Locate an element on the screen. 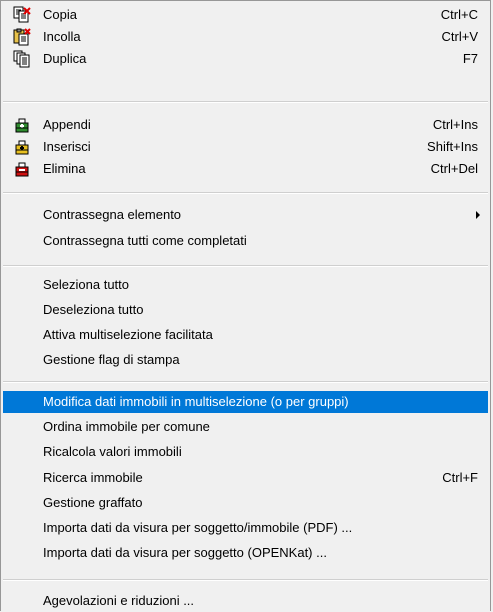 The image size is (493, 612). menu-item-label: Ordina immobile per comune is located at coordinates (126, 426).